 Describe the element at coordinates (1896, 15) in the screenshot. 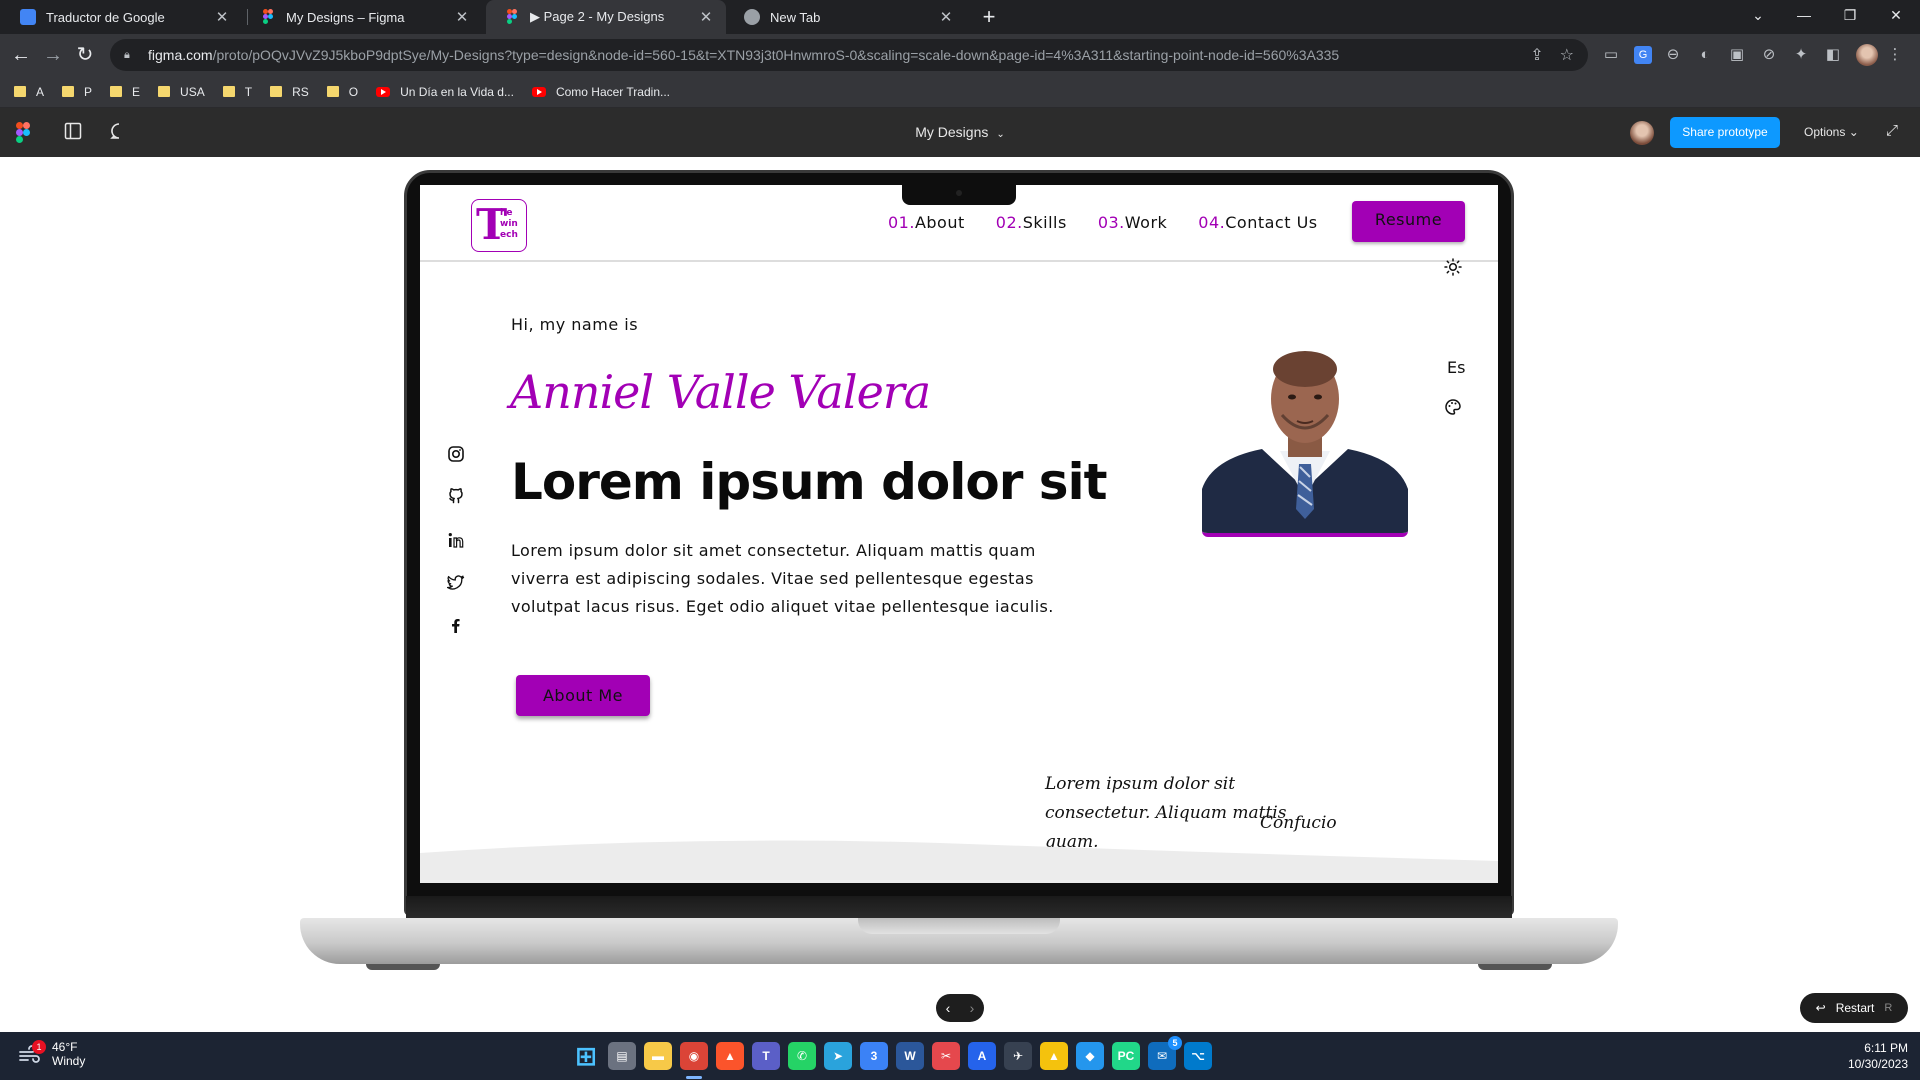

I see `close-window-button: ✕` at that location.